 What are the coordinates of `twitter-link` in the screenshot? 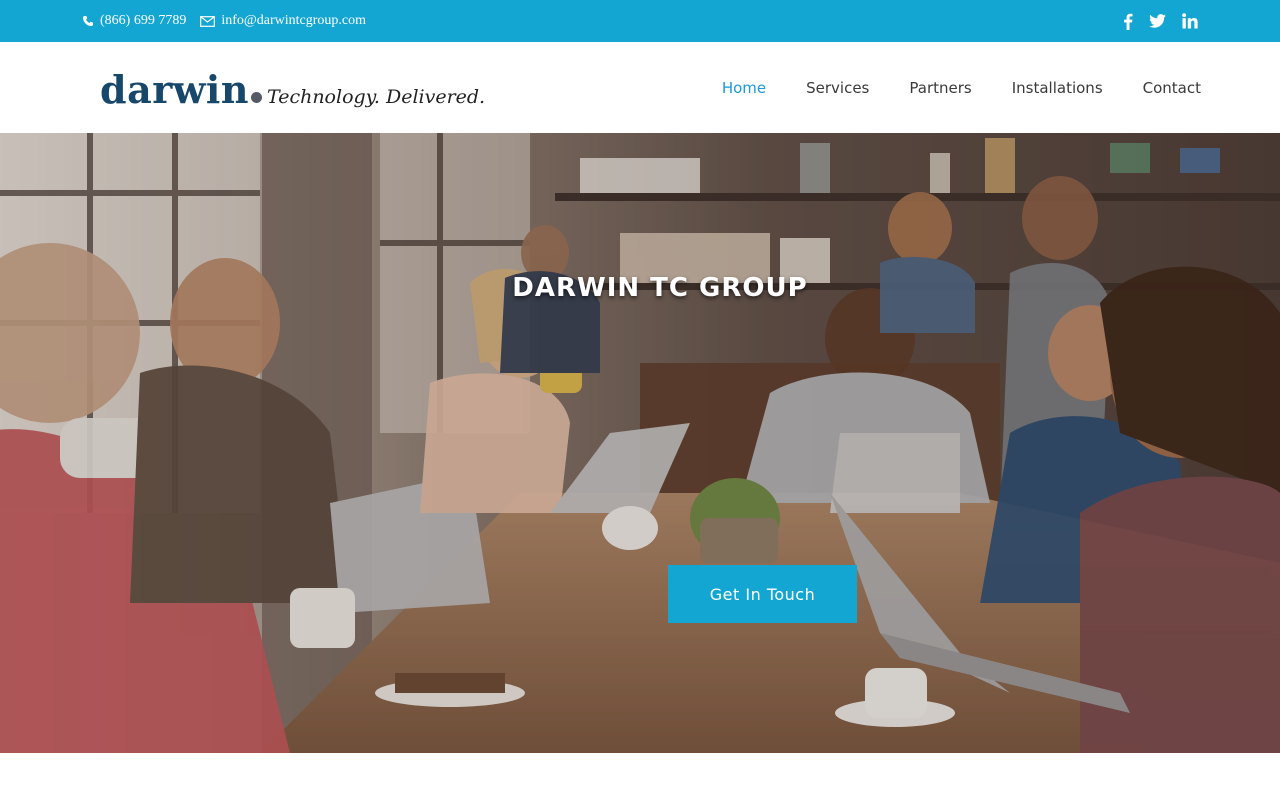 It's located at (1157, 21).